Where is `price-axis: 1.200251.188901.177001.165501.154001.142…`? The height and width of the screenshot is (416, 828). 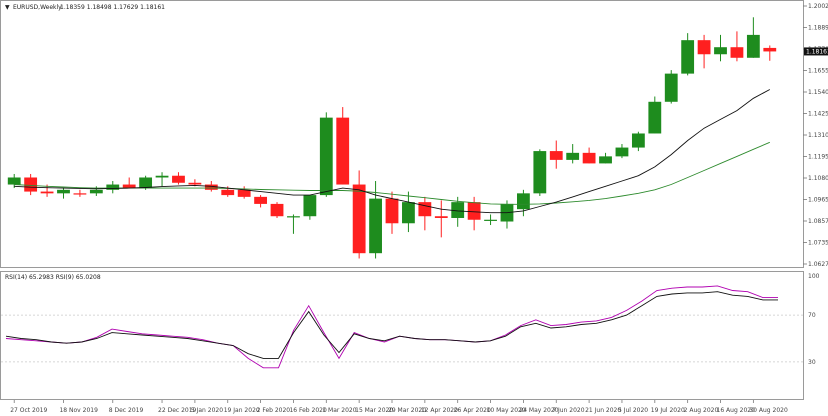
price-axis: 1.200251.188901.177001.165501.154001.142… is located at coordinates (815, 135).